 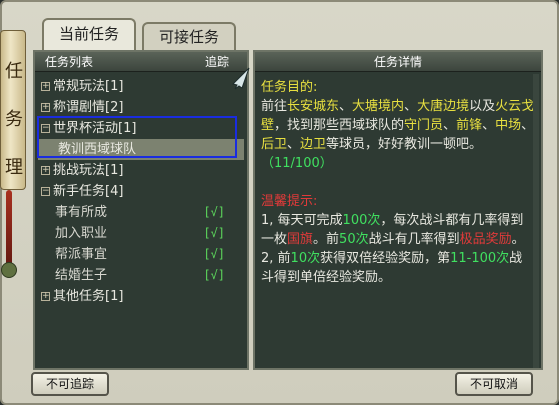 I want to click on scroll-char-3: 理, so click(x=14, y=167).